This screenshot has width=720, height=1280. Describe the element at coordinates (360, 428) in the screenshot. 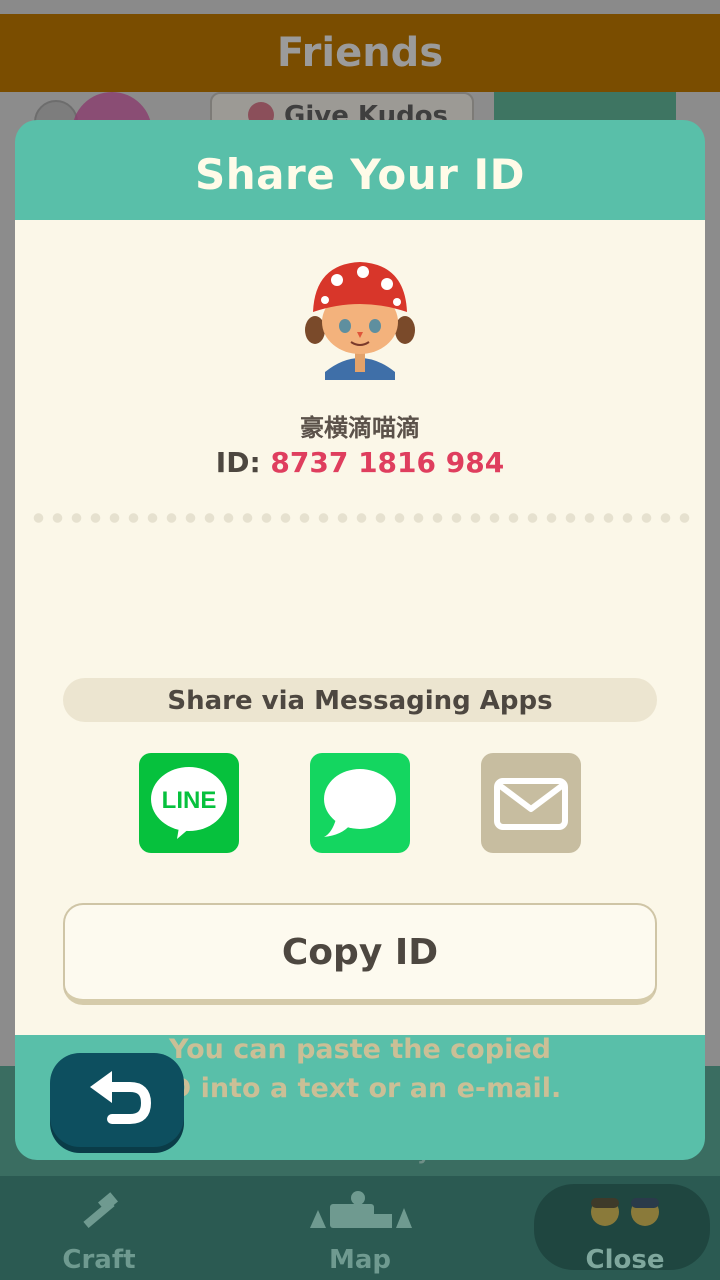

I see `player-name: 豪横滴喵滴` at that location.